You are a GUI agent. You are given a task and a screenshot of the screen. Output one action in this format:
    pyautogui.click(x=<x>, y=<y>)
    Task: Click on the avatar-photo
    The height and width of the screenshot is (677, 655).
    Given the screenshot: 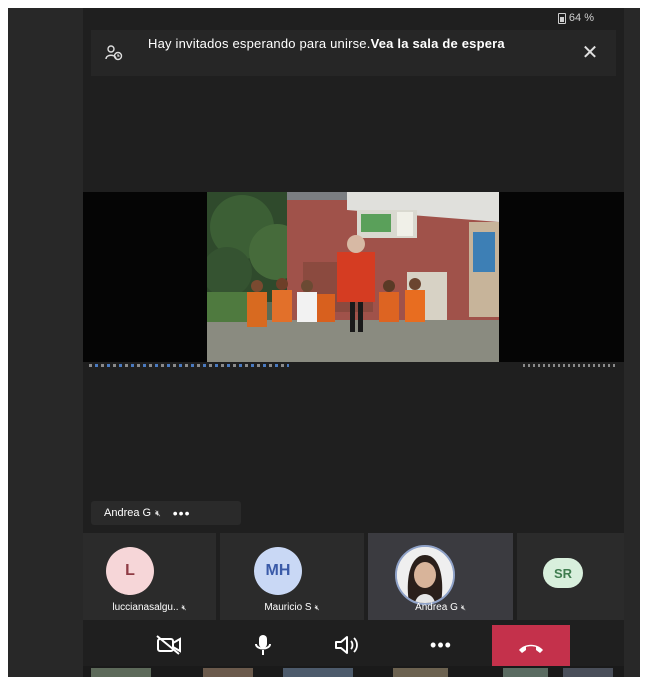 What is the action you would take?
    pyautogui.click(x=425, y=575)
    